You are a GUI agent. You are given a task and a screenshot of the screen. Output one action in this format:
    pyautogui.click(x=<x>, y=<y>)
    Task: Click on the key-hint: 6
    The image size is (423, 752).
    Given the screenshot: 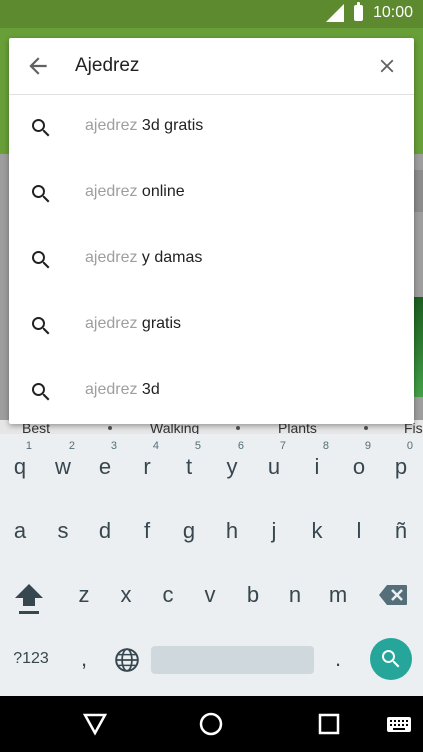 What is the action you would take?
    pyautogui.click(x=240, y=446)
    